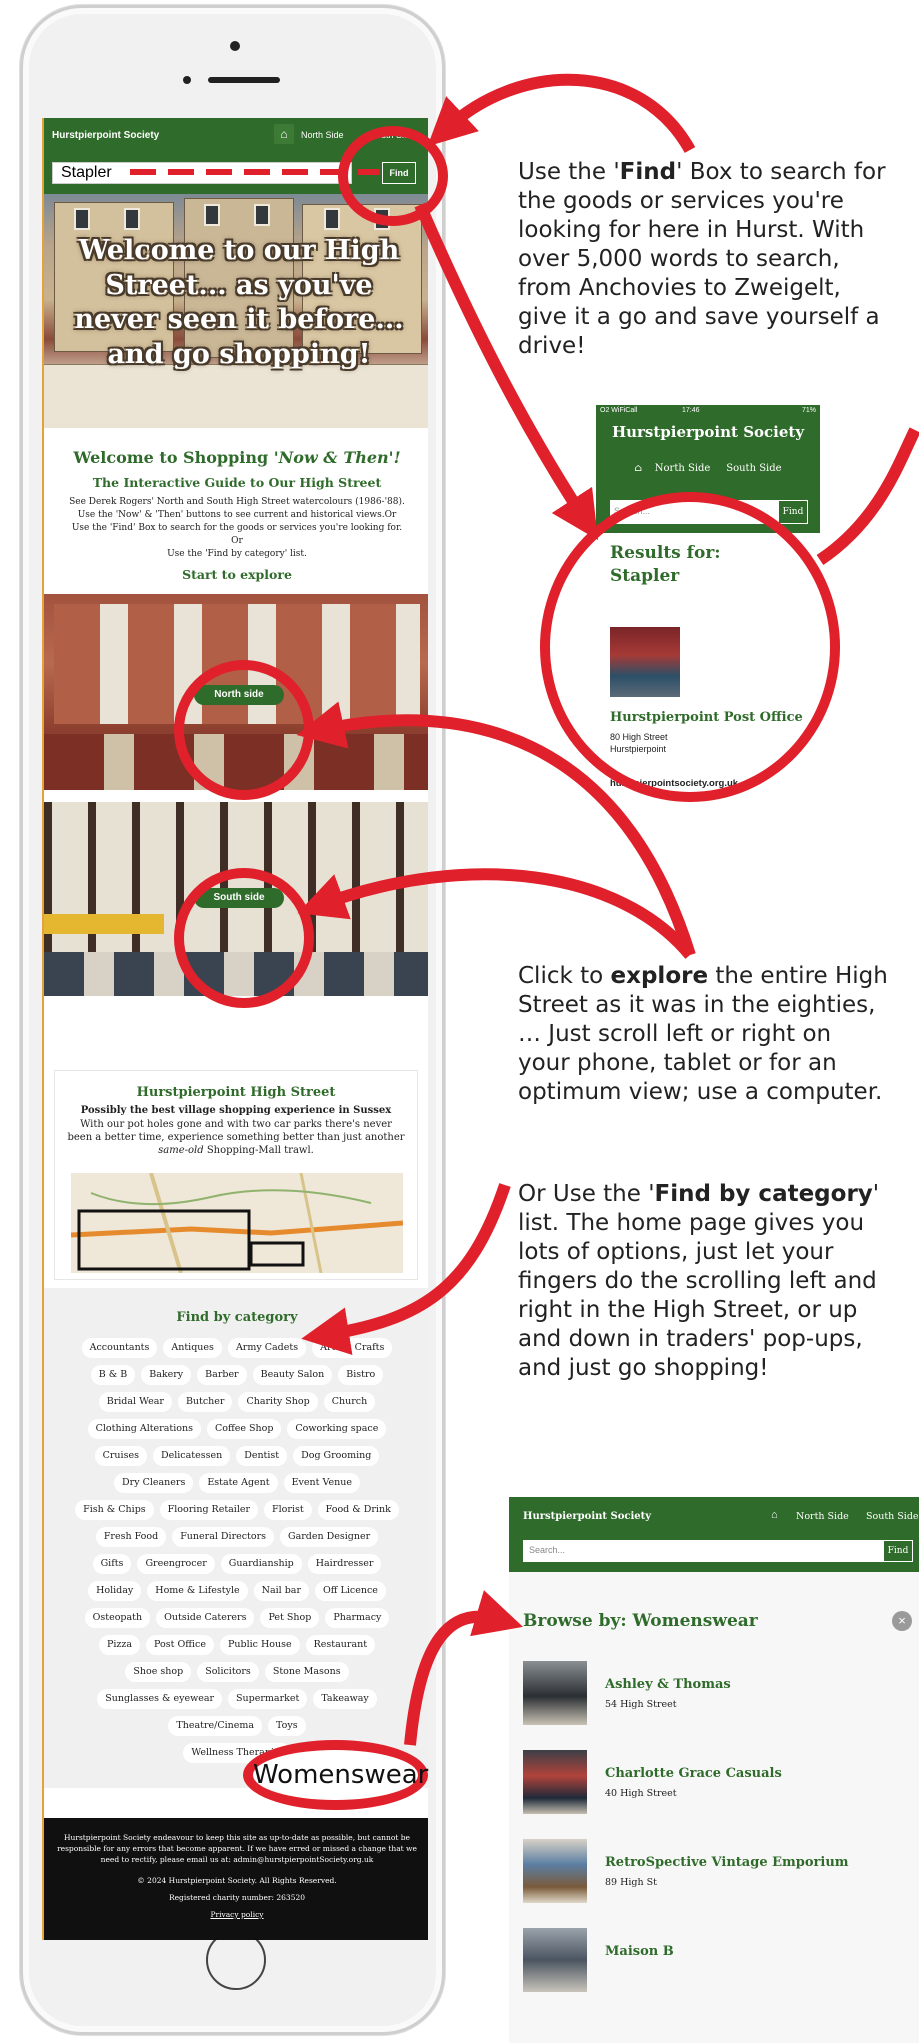 The image size is (919, 2043). I want to click on find-arrow, so click(561, 113).